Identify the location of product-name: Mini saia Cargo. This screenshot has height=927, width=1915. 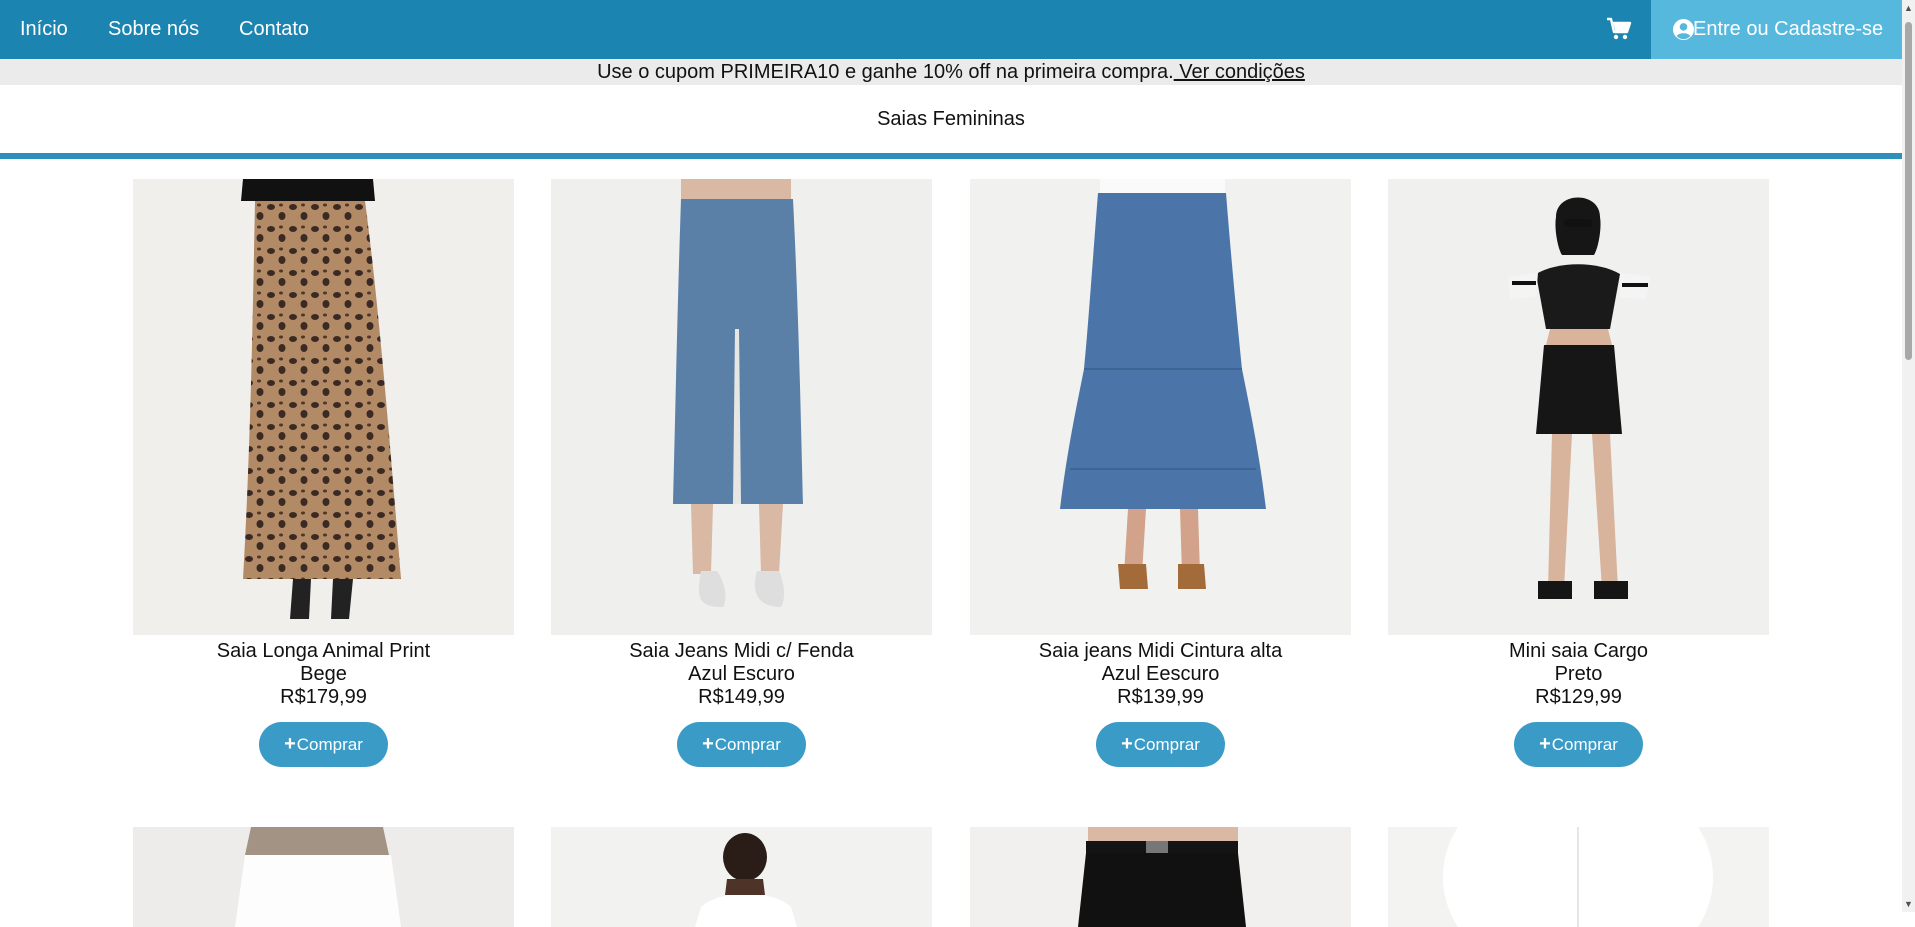
(1578, 651).